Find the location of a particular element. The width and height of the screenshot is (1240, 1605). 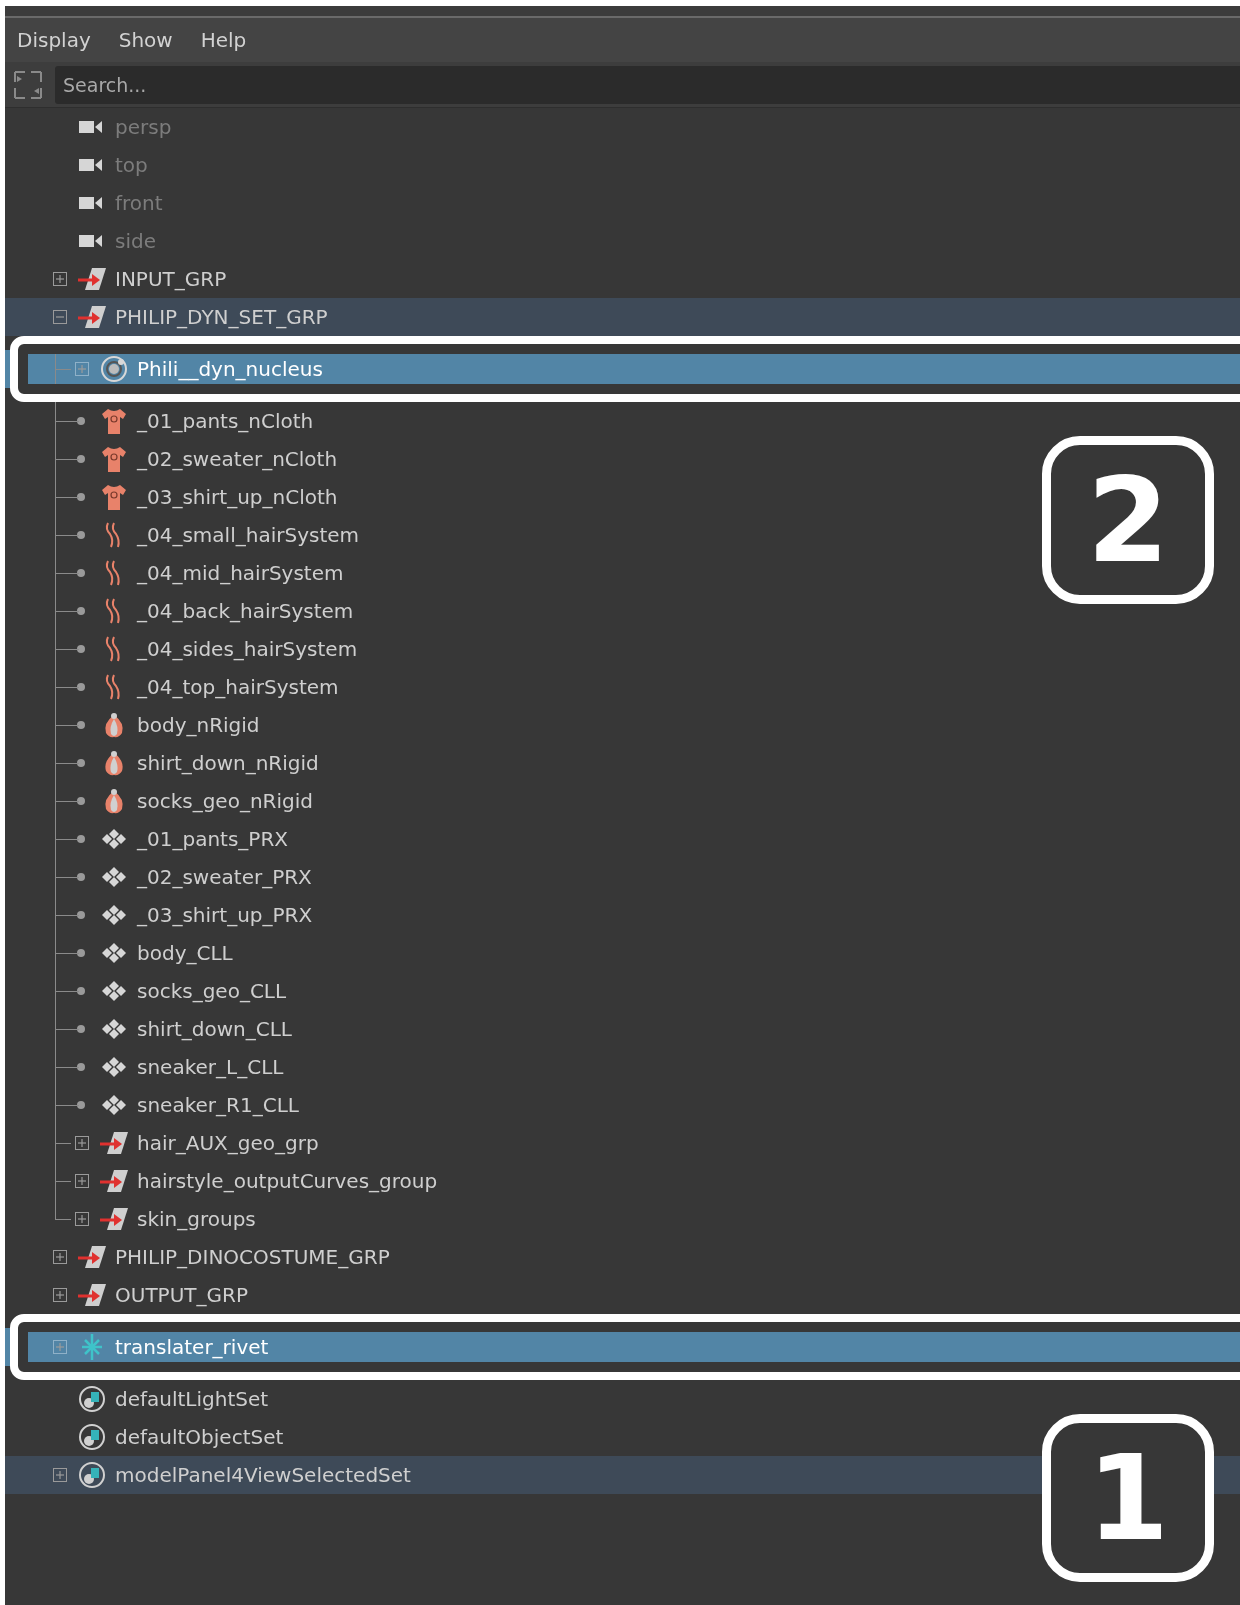

menu-item: Help is located at coordinates (223, 40).